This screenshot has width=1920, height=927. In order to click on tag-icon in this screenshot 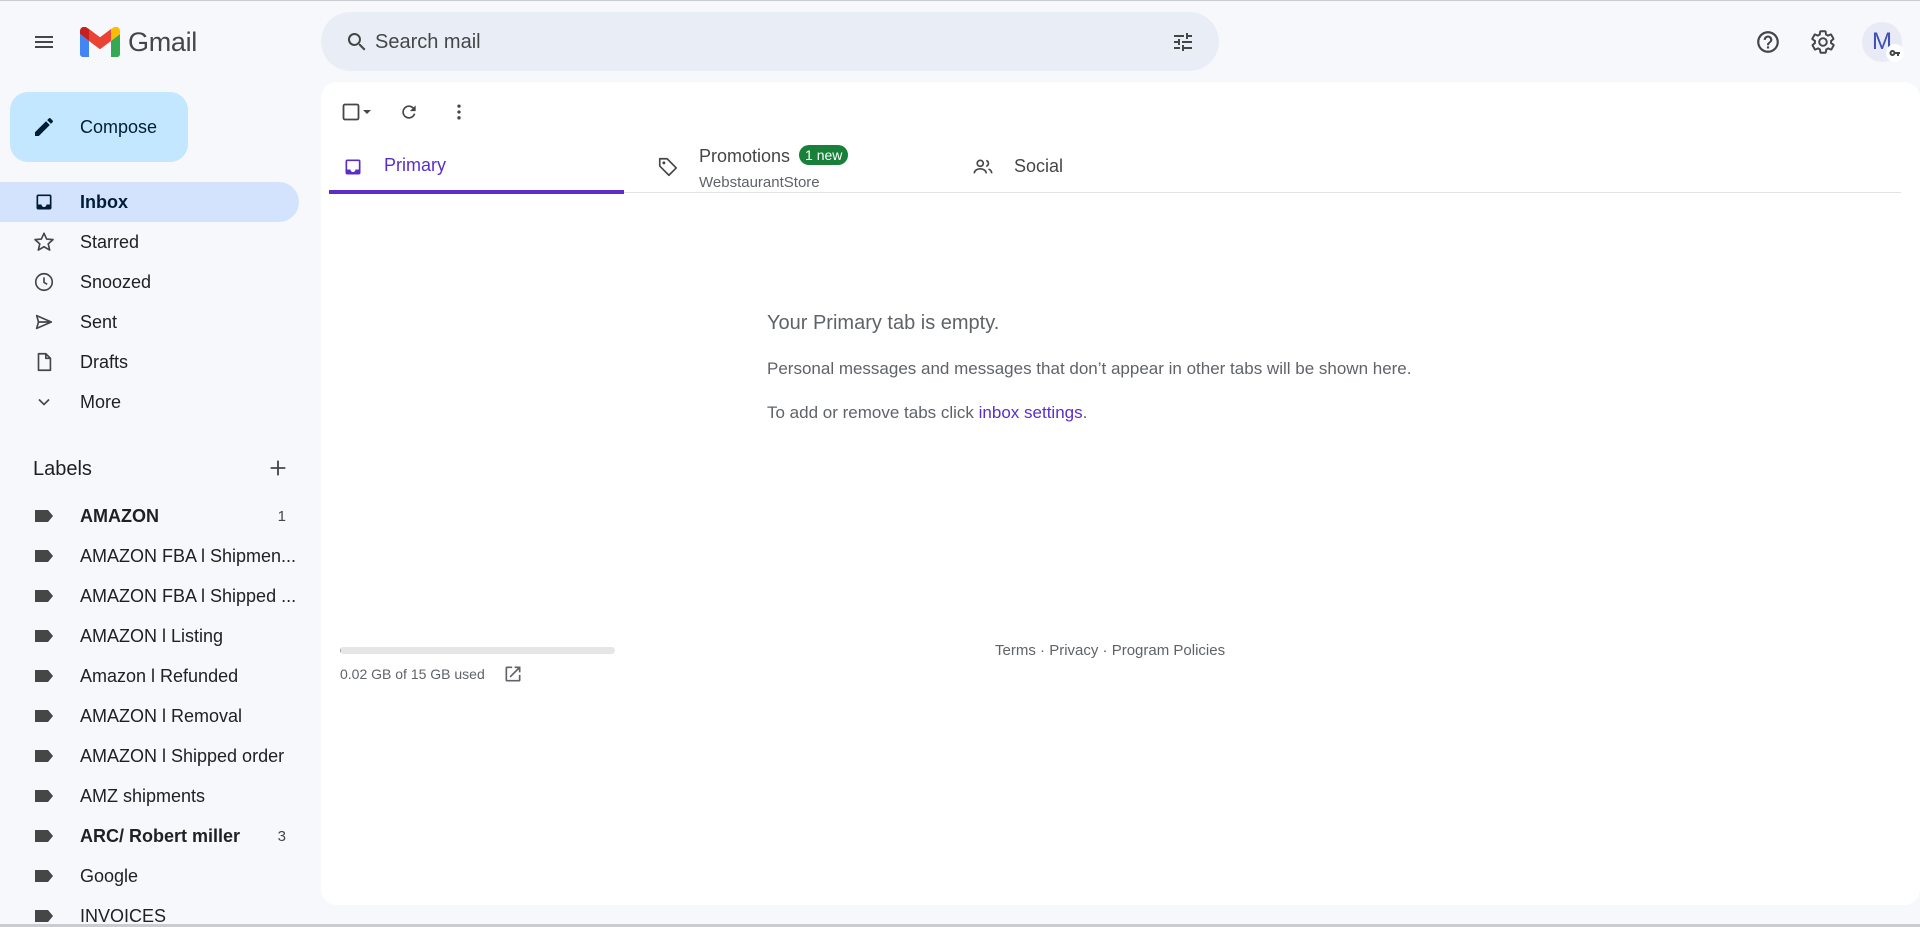, I will do `click(668, 167)`.